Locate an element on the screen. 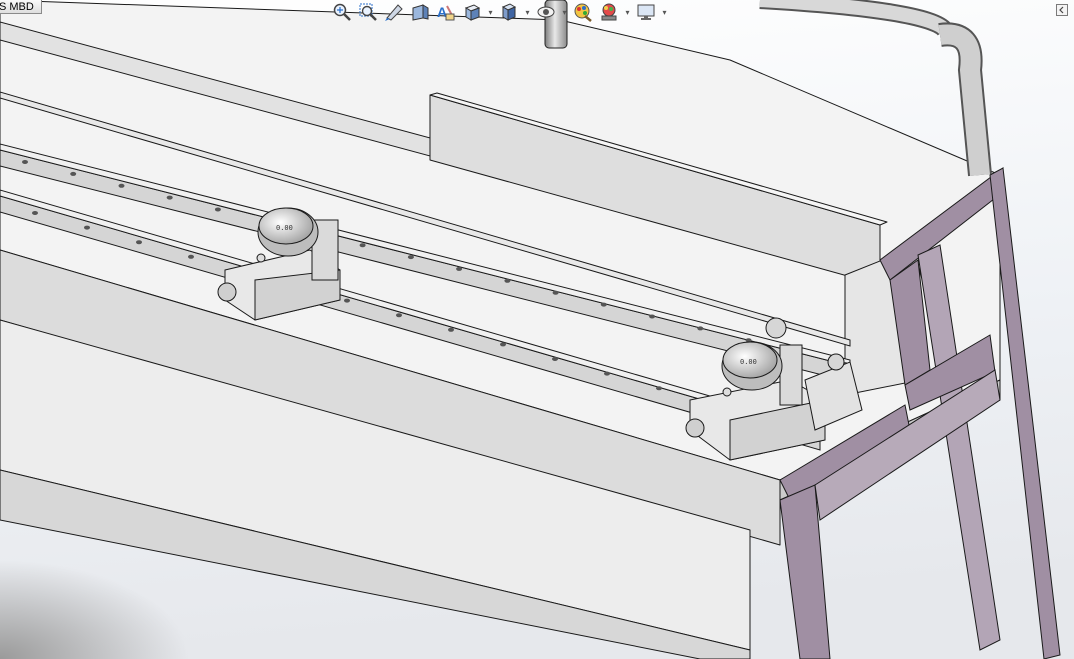  hide-show-dropdown-icon: ▾ is located at coordinates (564, 12).